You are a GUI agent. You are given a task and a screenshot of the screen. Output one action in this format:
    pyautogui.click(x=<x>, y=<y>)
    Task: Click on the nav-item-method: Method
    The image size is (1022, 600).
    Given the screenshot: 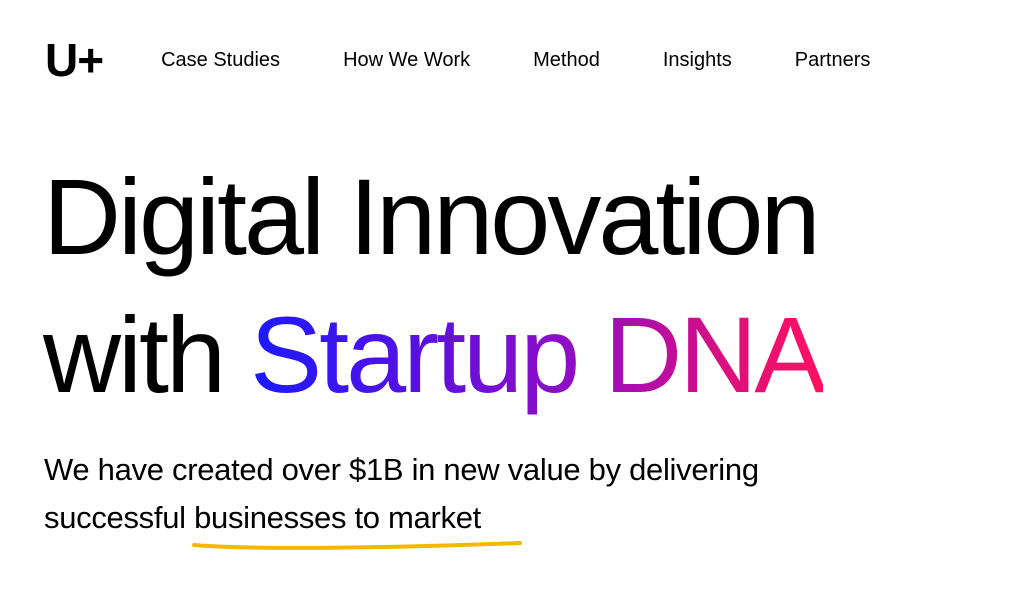 What is the action you would take?
    pyautogui.click(x=566, y=60)
    